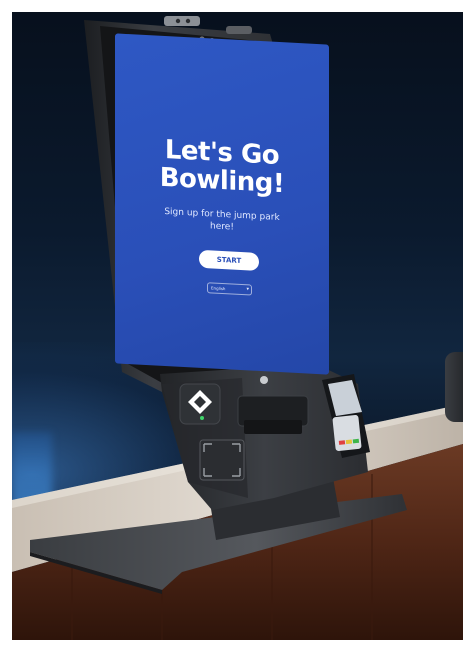  I want to click on receipt-printer, so click(273, 414).